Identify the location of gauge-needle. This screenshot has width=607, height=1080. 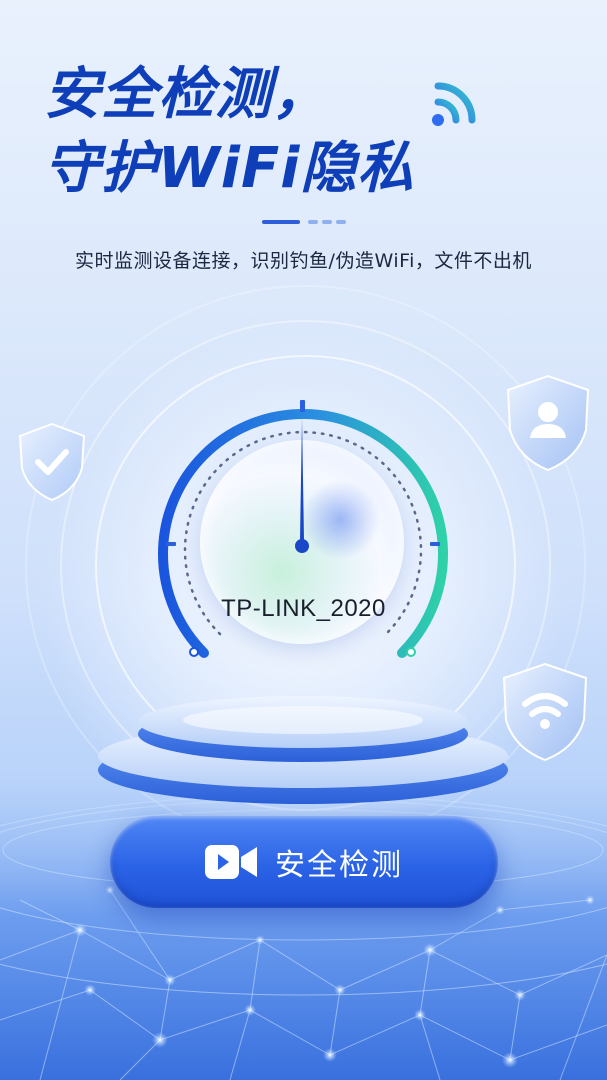
(302, 485).